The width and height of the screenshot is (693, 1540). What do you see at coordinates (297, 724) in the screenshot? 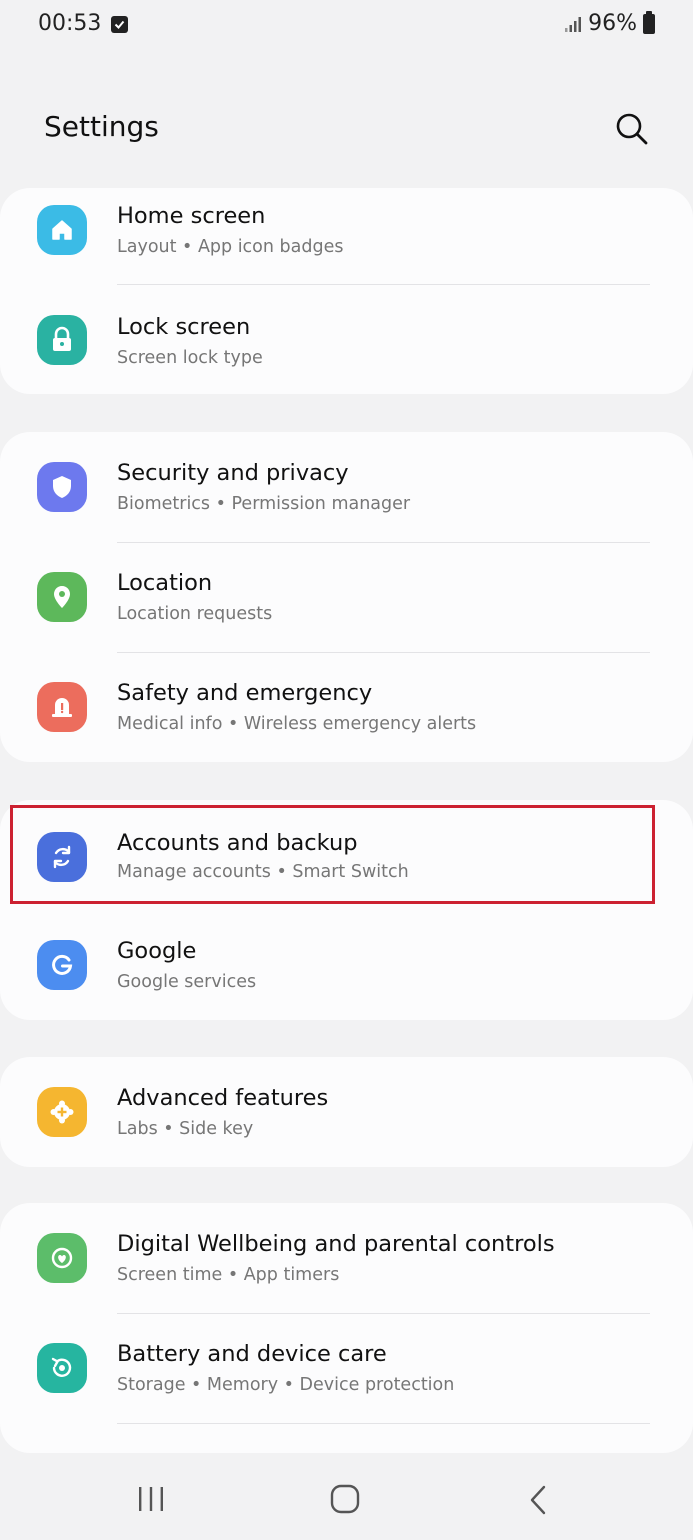
I see `item-subtitle: Medical info • Wireless emergency alerts` at bounding box center [297, 724].